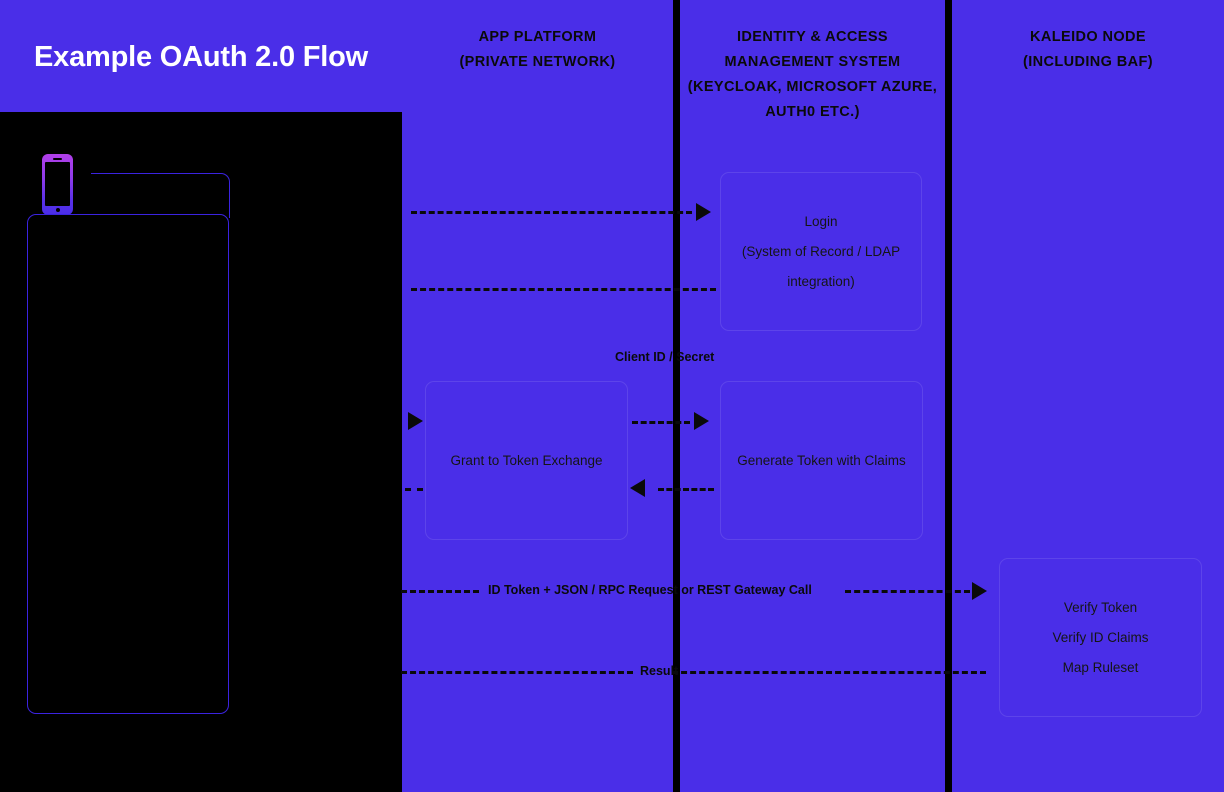 This screenshot has height=792, width=1224. I want to click on lane-header-line: APP PLATFORM, so click(537, 37).